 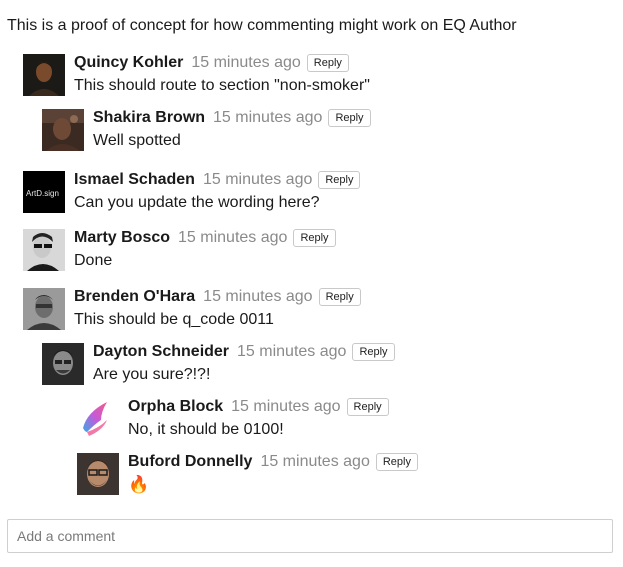 What do you see at coordinates (134, 297) in the screenshot?
I see `comment-author: Brenden O'Hara` at bounding box center [134, 297].